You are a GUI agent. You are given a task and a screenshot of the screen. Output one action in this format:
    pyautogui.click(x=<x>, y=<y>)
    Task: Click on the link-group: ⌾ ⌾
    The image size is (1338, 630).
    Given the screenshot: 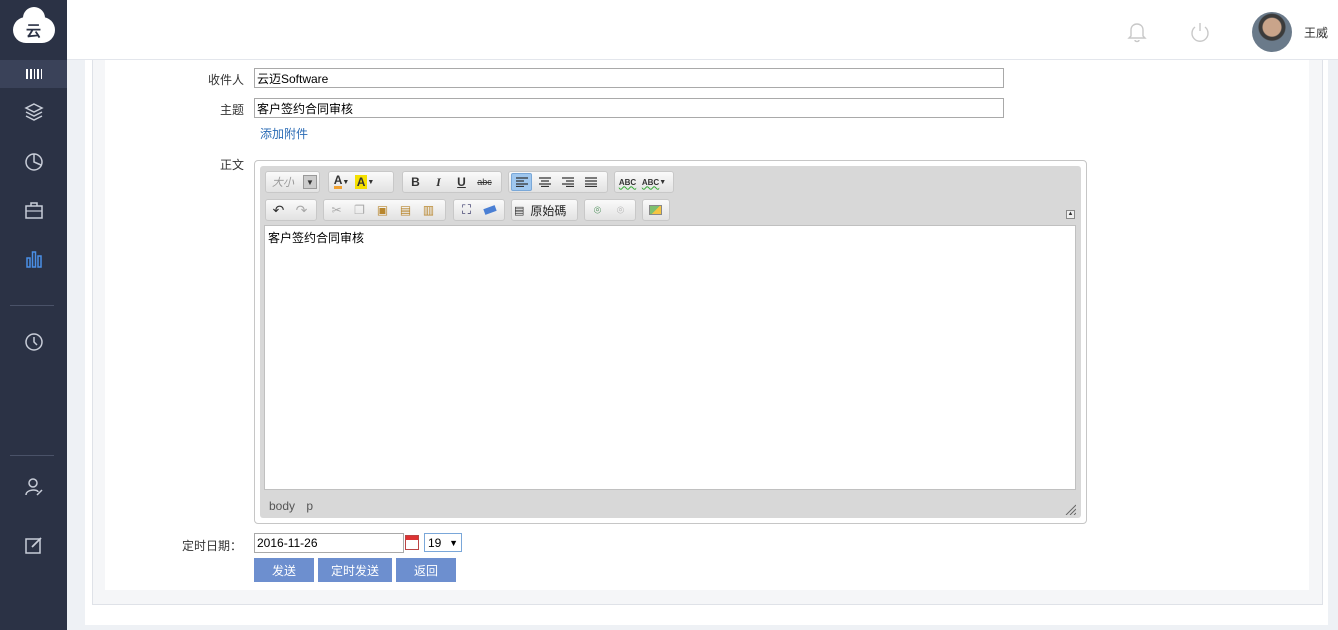 What is the action you would take?
    pyautogui.click(x=610, y=210)
    